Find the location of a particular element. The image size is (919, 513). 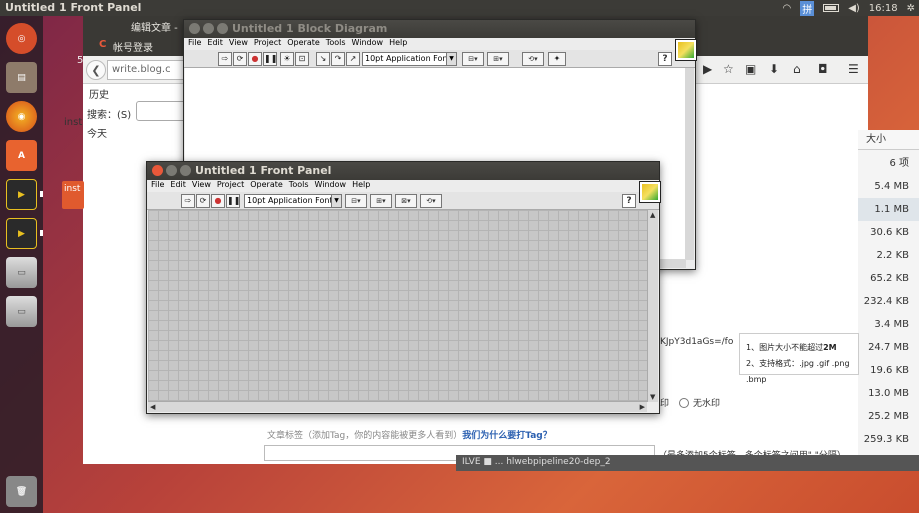

block-diagram-titlebar: Untitled 1 Block Diagram is located at coordinates (439, 29).